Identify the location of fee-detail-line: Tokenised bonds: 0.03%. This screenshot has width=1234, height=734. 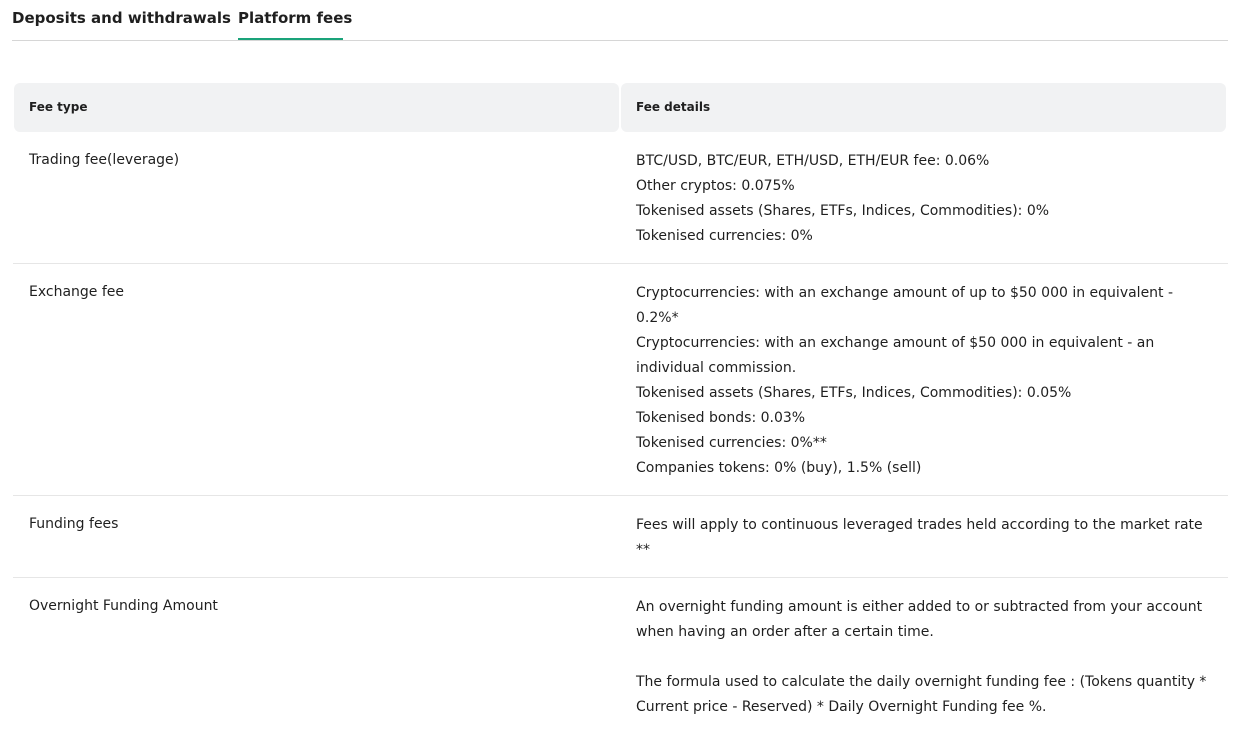
(721, 418).